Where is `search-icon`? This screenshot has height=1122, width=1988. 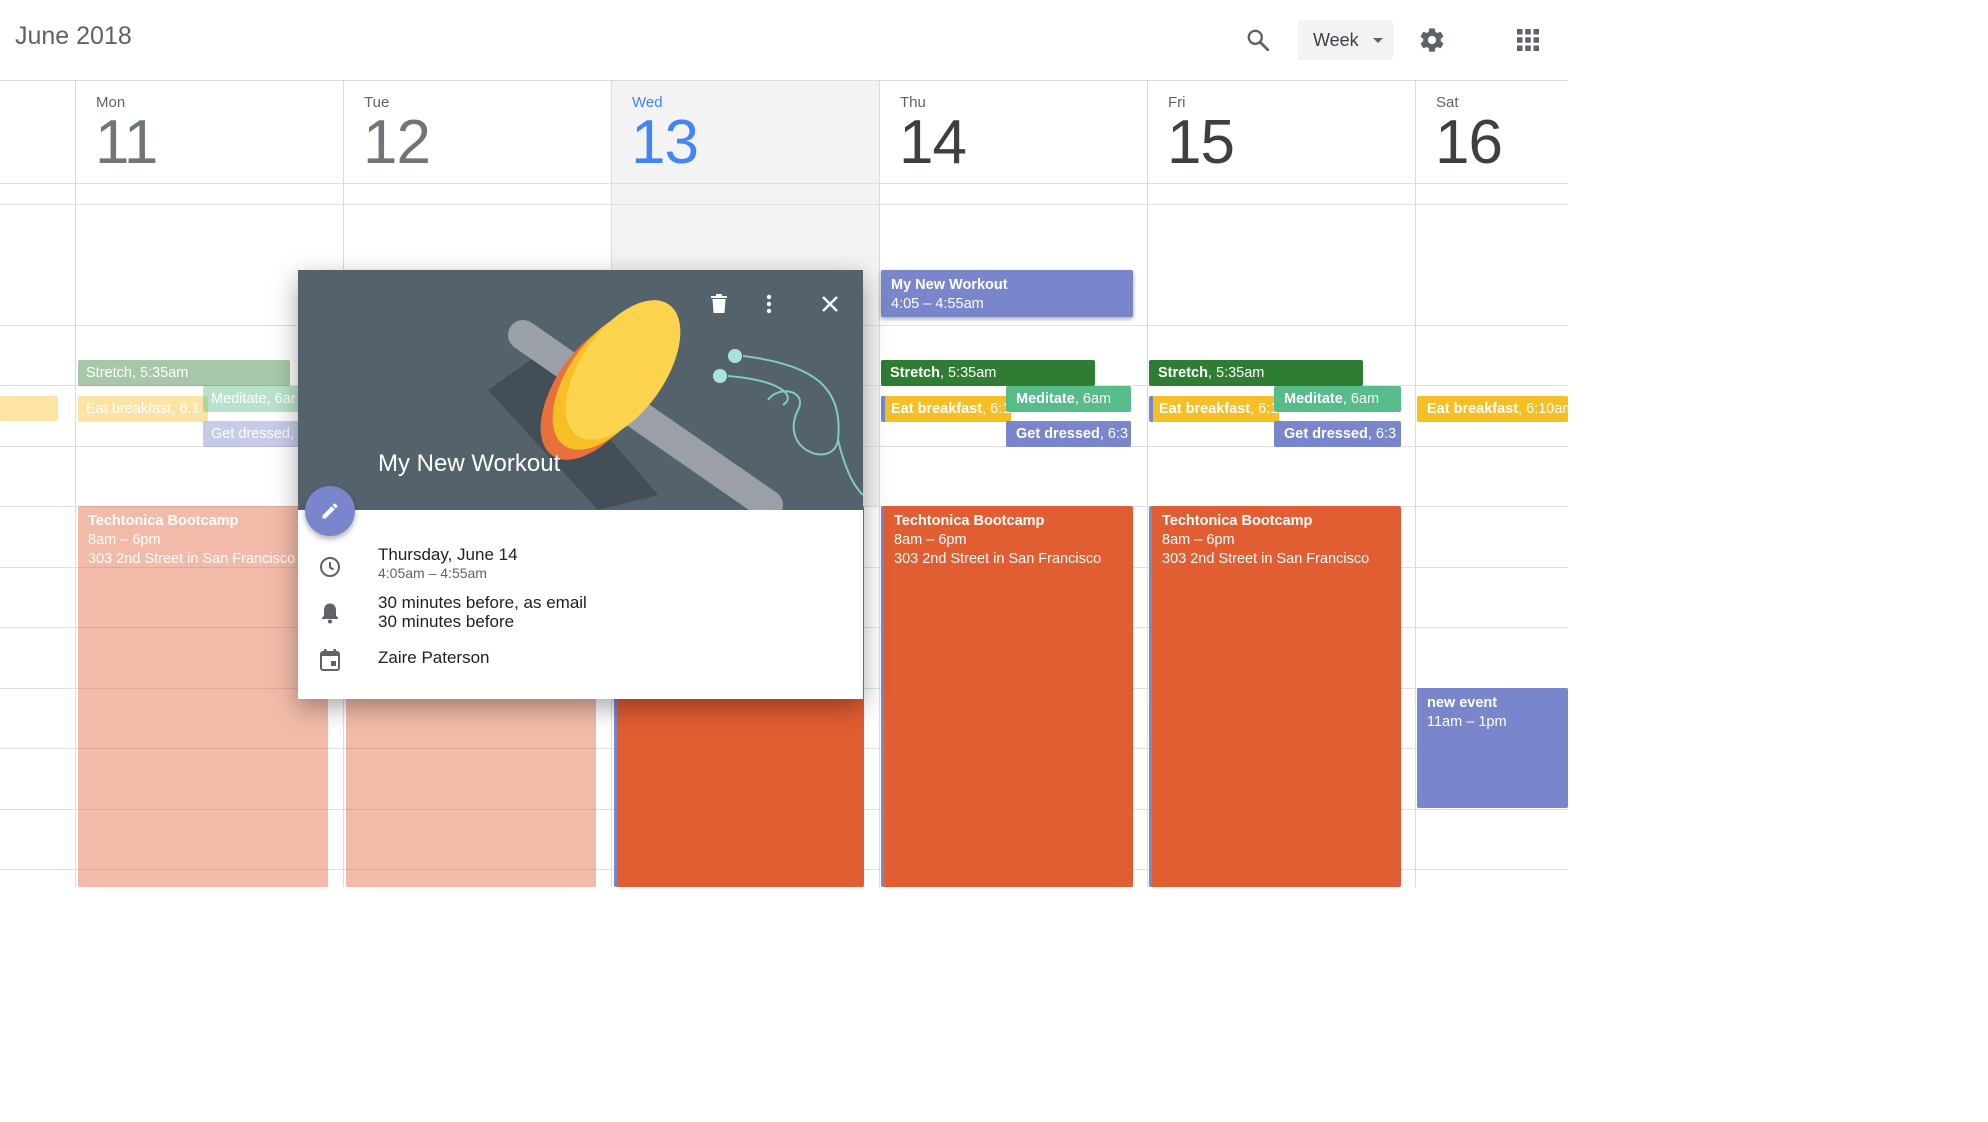
search-icon is located at coordinates (1258, 40).